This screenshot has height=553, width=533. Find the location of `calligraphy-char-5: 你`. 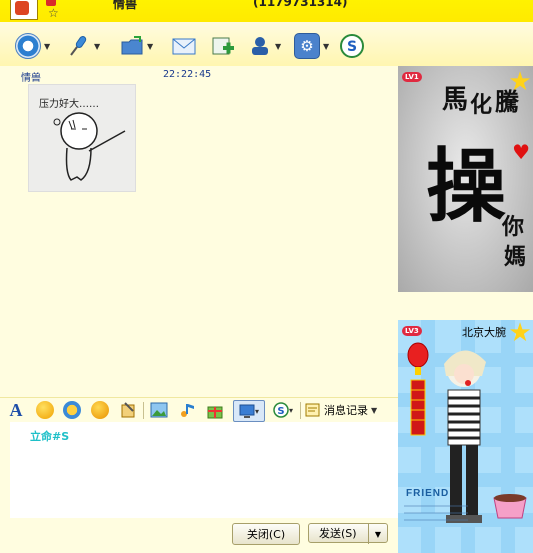

calligraphy-char-5: 你 is located at coordinates (512, 227).